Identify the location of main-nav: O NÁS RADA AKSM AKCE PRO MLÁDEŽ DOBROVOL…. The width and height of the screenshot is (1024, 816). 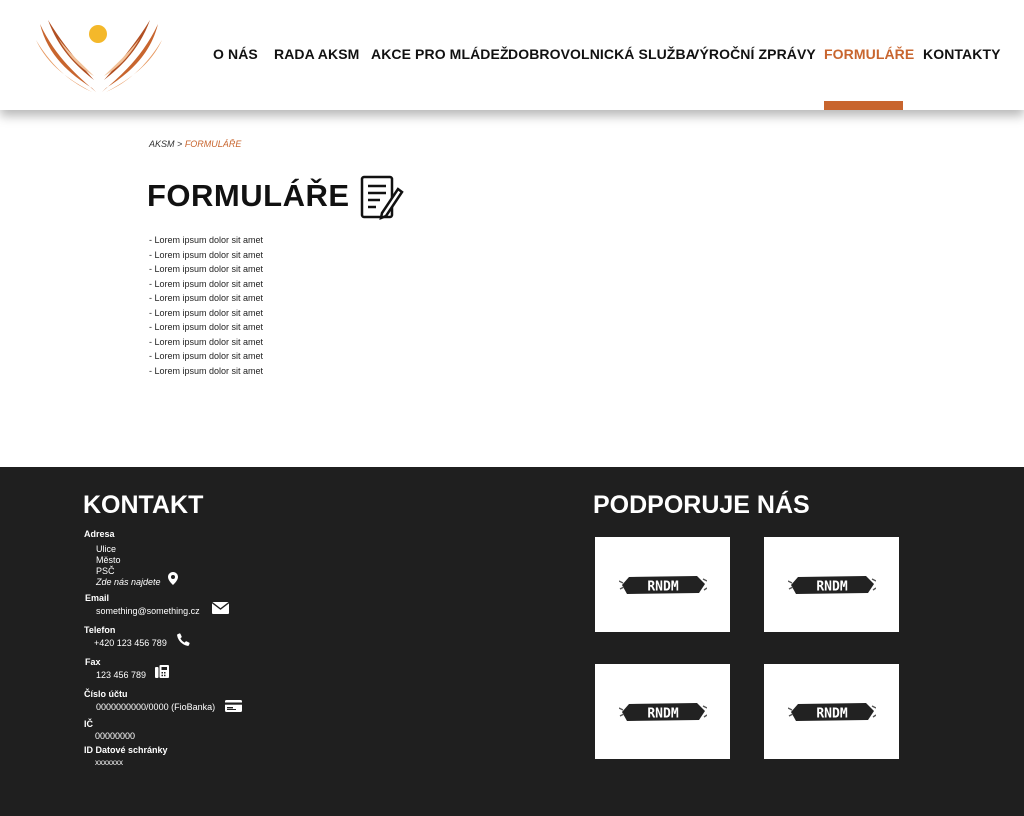
(512, 55).